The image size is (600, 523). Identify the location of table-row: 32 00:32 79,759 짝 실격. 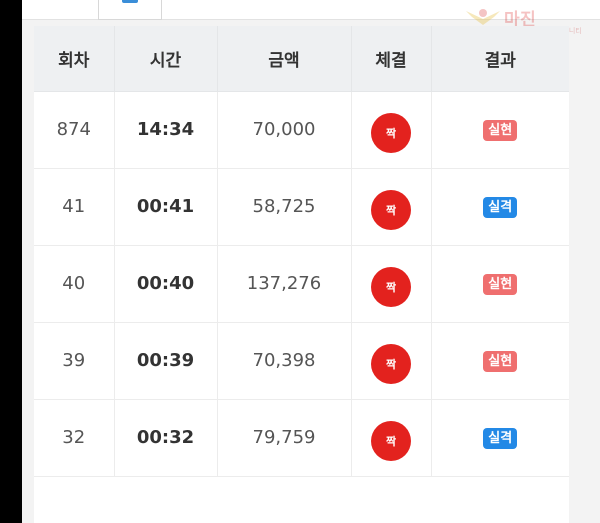
(301, 438).